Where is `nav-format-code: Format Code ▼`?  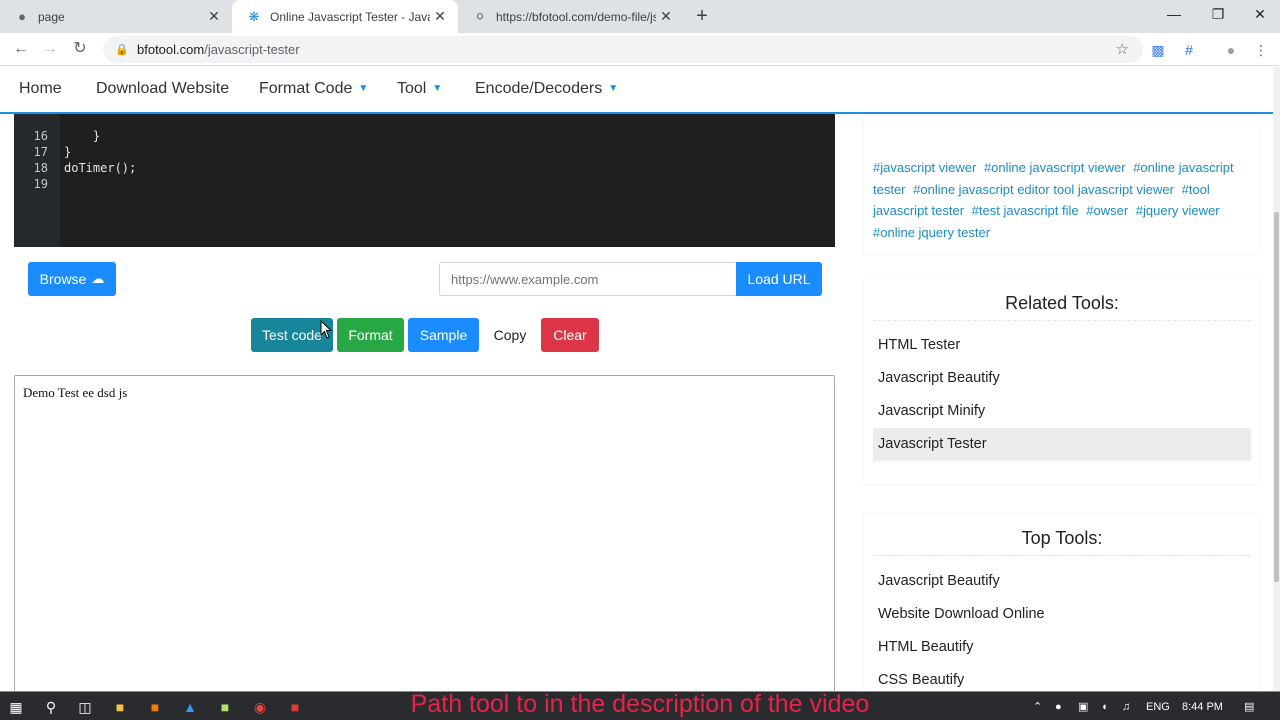 nav-format-code: Format Code ▼ is located at coordinates (313, 89).